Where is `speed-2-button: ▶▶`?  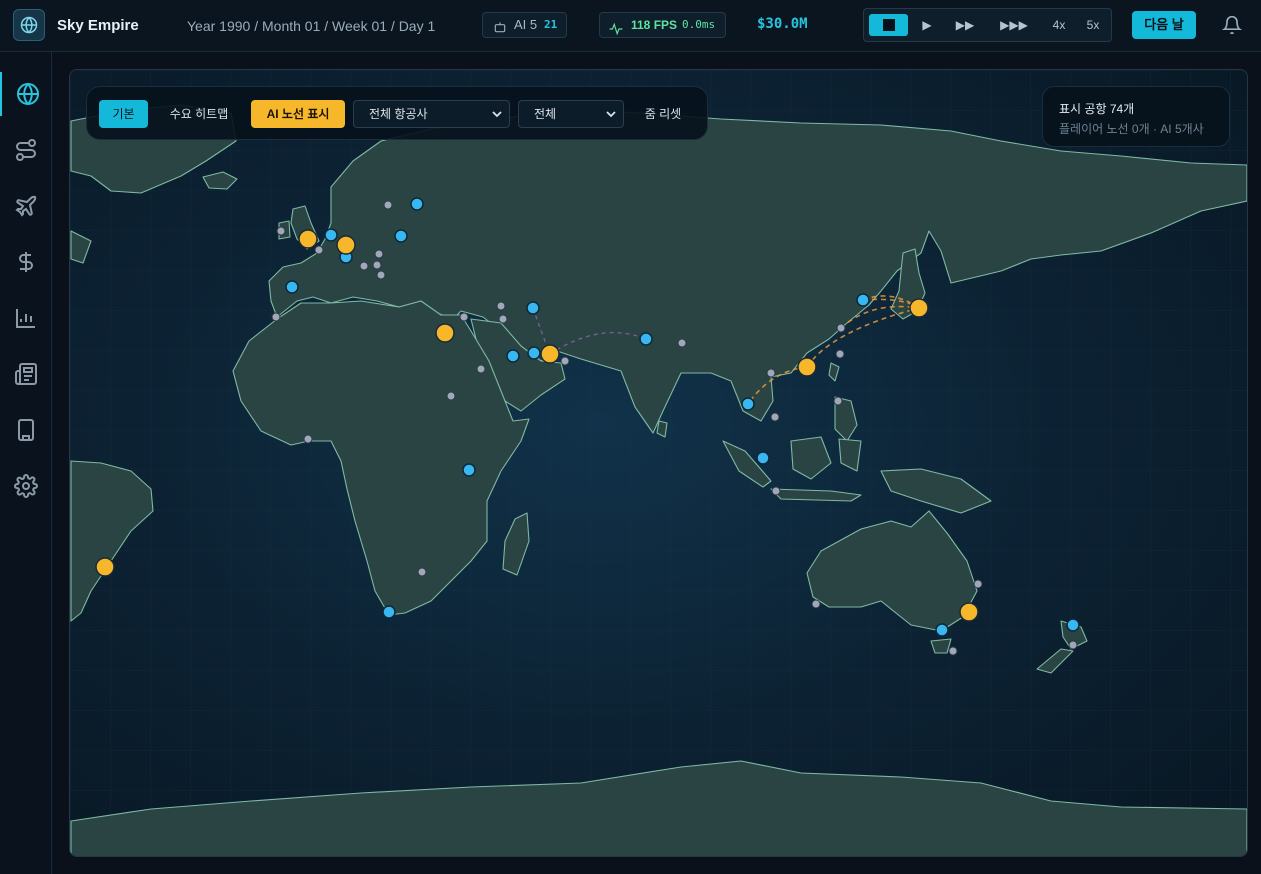
speed-2-button: ▶▶ is located at coordinates (965, 25).